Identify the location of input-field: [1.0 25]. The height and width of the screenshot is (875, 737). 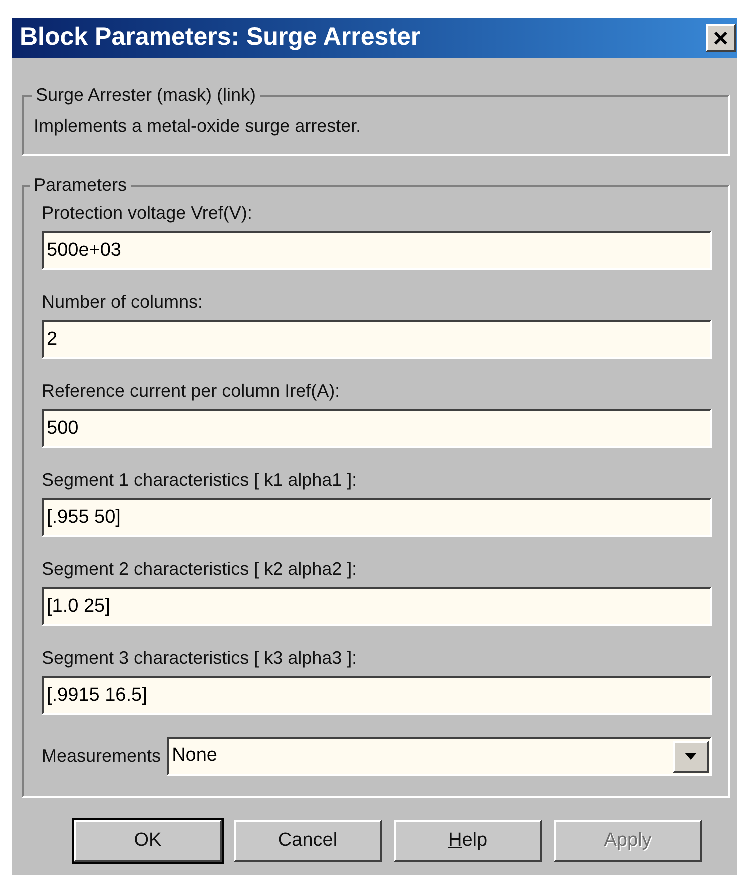
(377, 606).